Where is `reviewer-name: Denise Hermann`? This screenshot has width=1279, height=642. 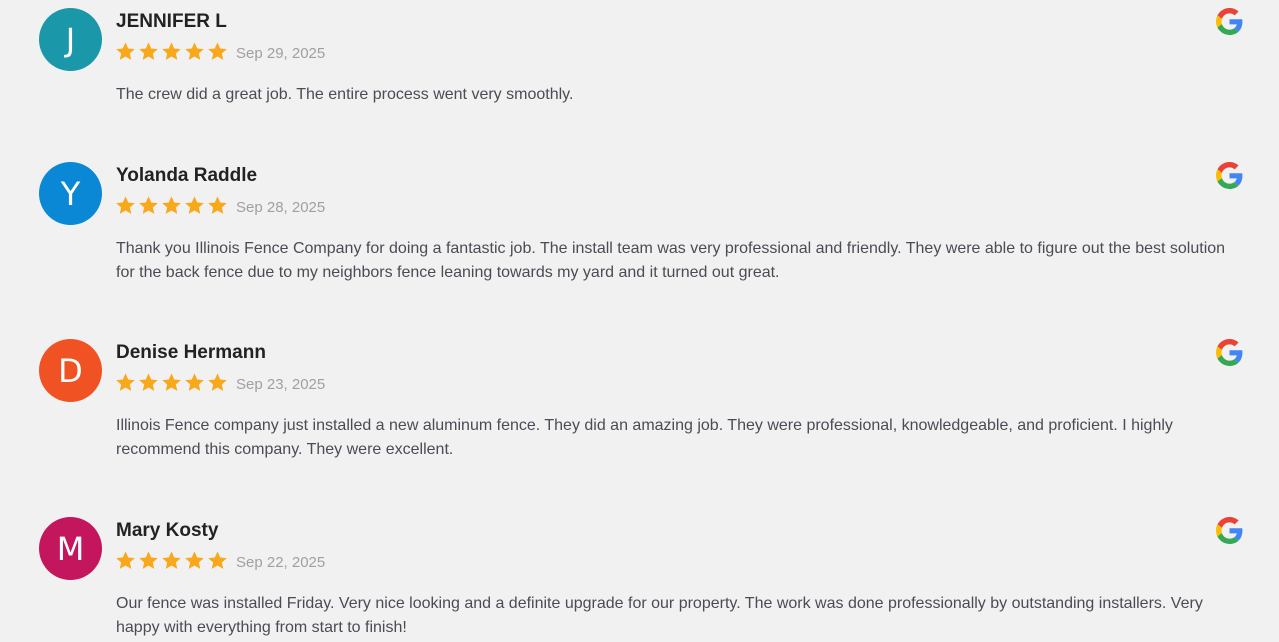 reviewer-name: Denise Hermann is located at coordinates (191, 352).